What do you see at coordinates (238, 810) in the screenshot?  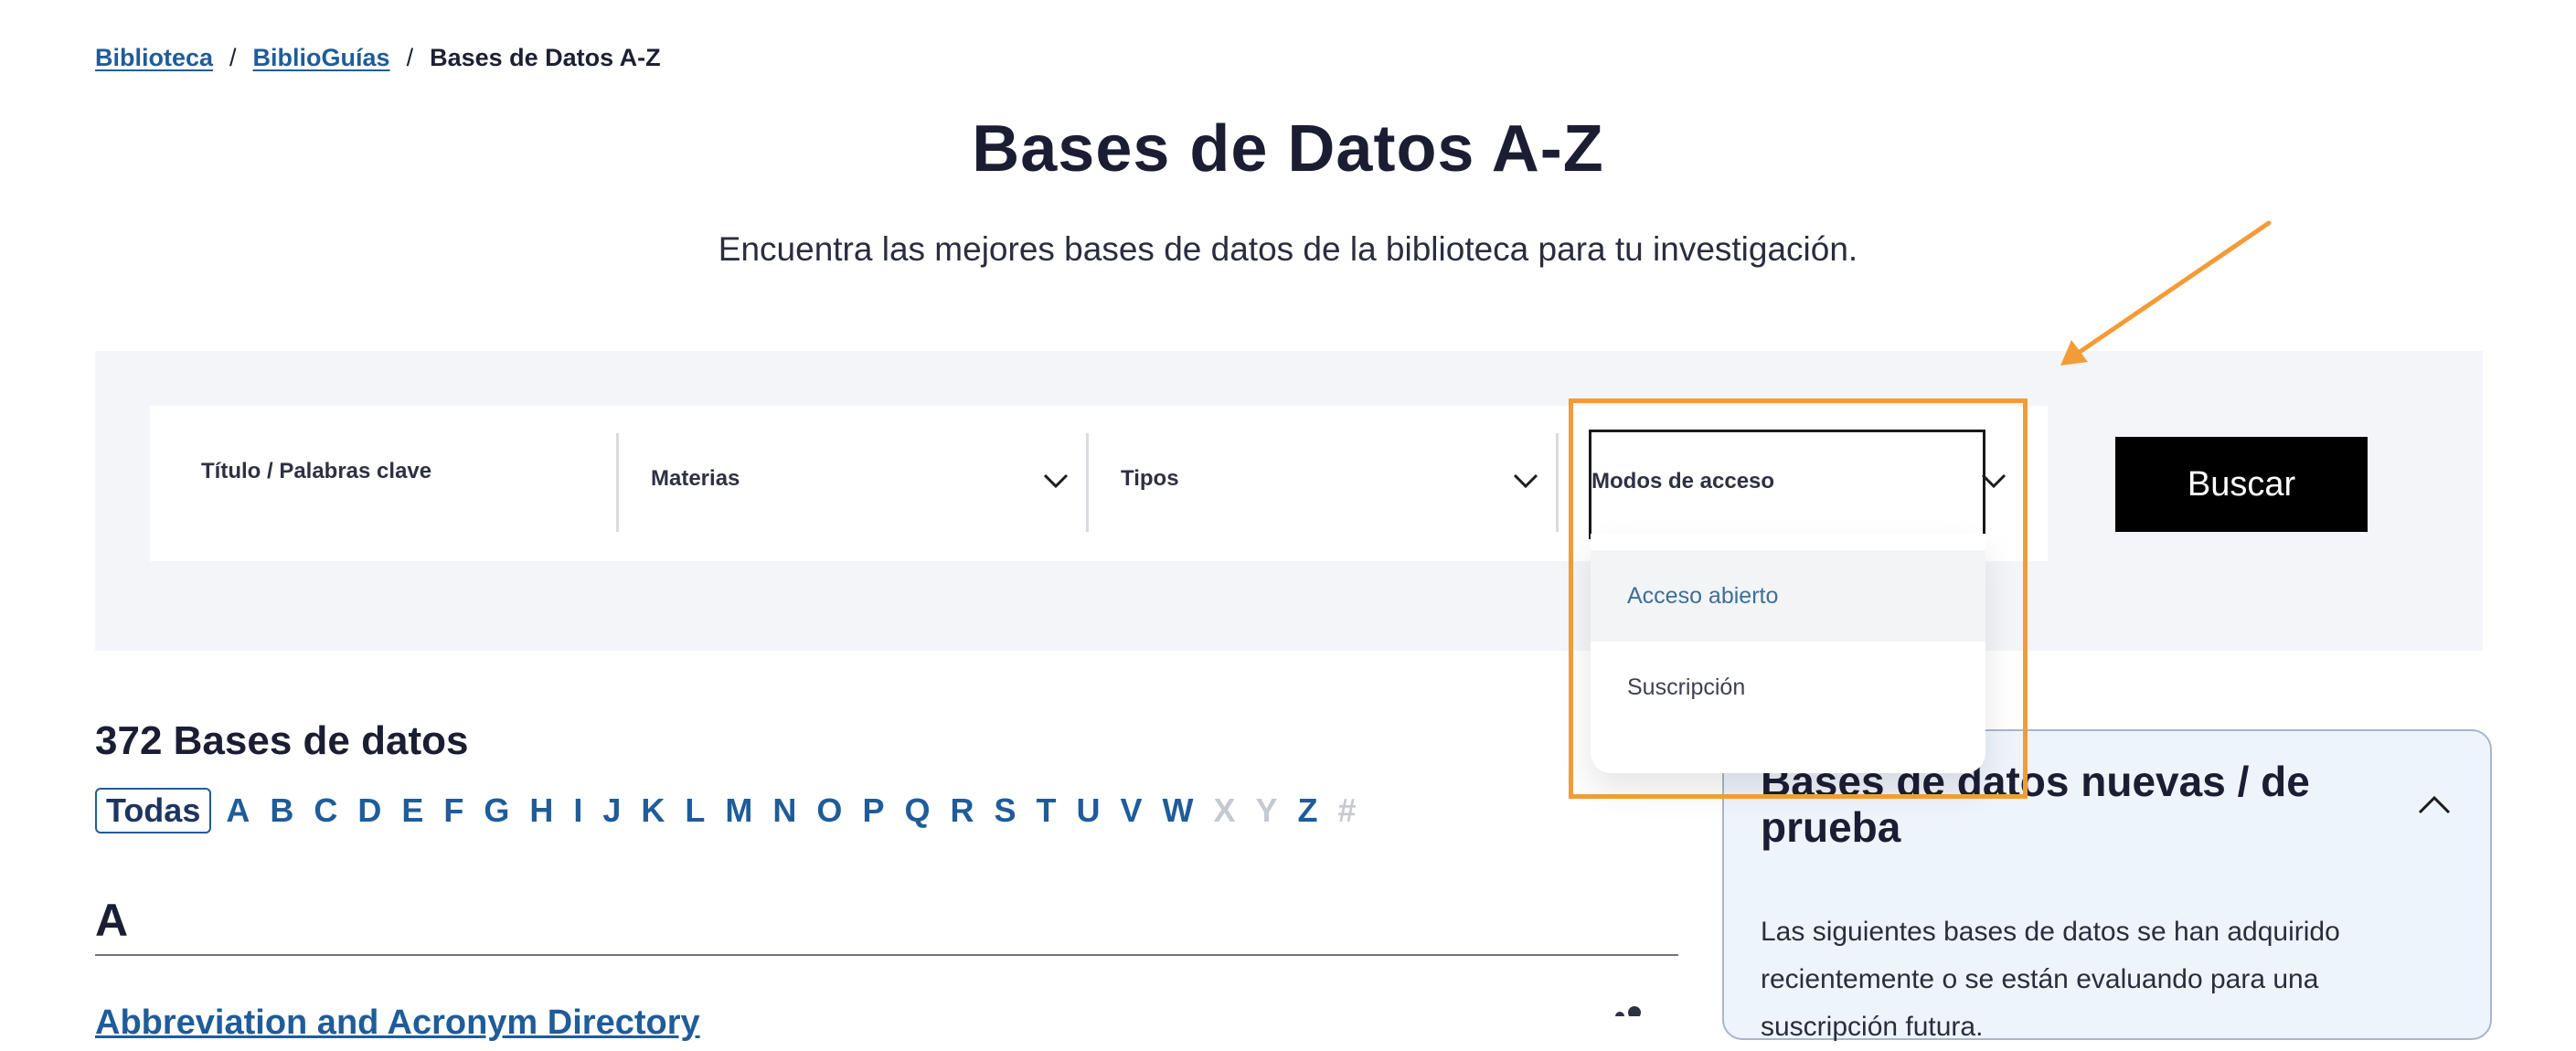 I see `alpha-filter-a: A` at bounding box center [238, 810].